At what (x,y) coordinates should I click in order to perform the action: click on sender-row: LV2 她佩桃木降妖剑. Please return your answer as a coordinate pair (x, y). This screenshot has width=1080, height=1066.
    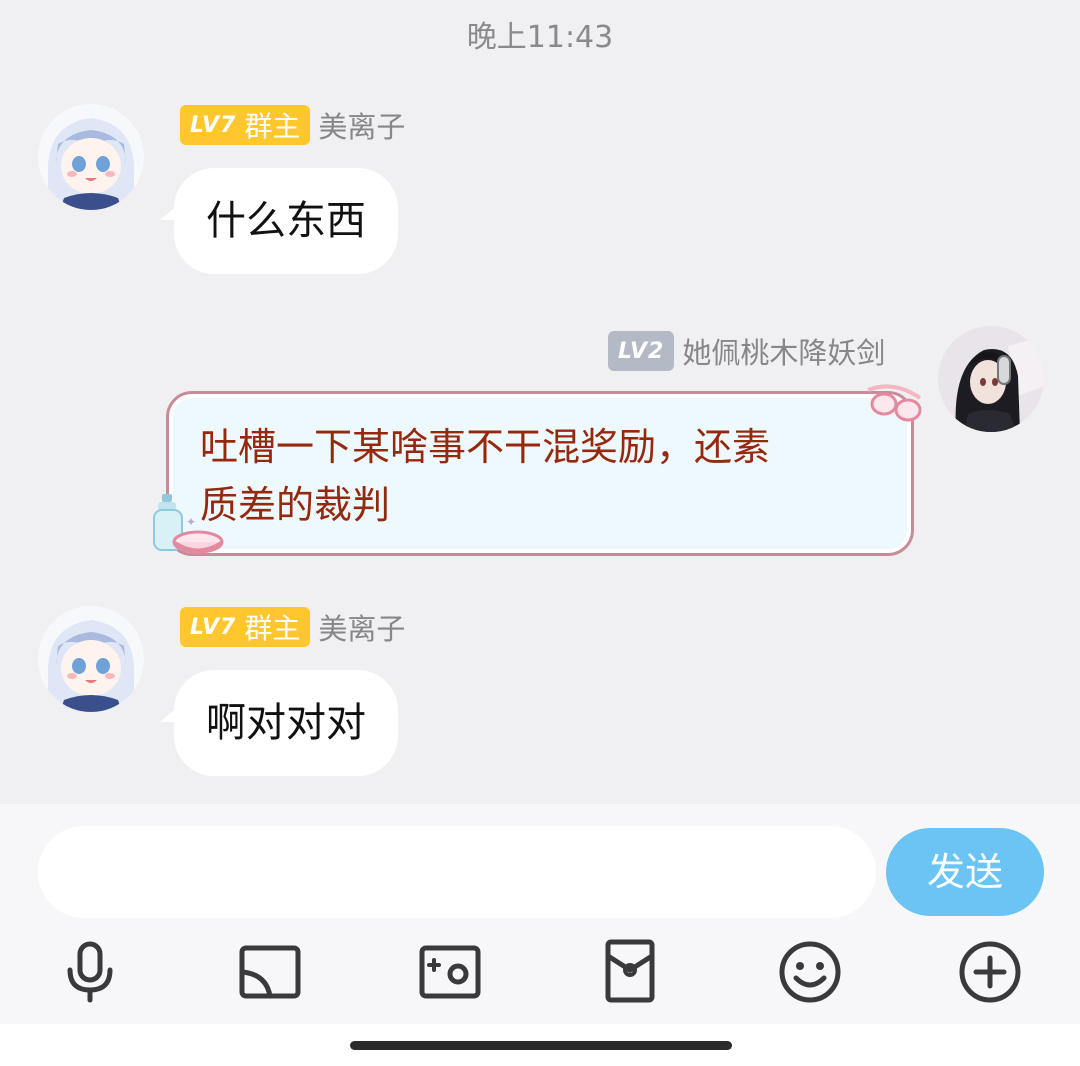
    Looking at the image, I should click on (746, 351).